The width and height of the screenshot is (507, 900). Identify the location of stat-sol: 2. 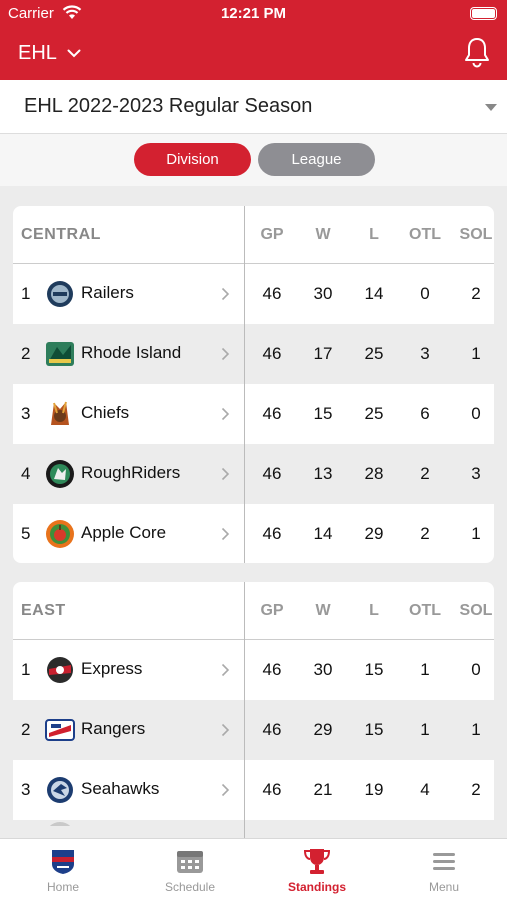
(476, 789).